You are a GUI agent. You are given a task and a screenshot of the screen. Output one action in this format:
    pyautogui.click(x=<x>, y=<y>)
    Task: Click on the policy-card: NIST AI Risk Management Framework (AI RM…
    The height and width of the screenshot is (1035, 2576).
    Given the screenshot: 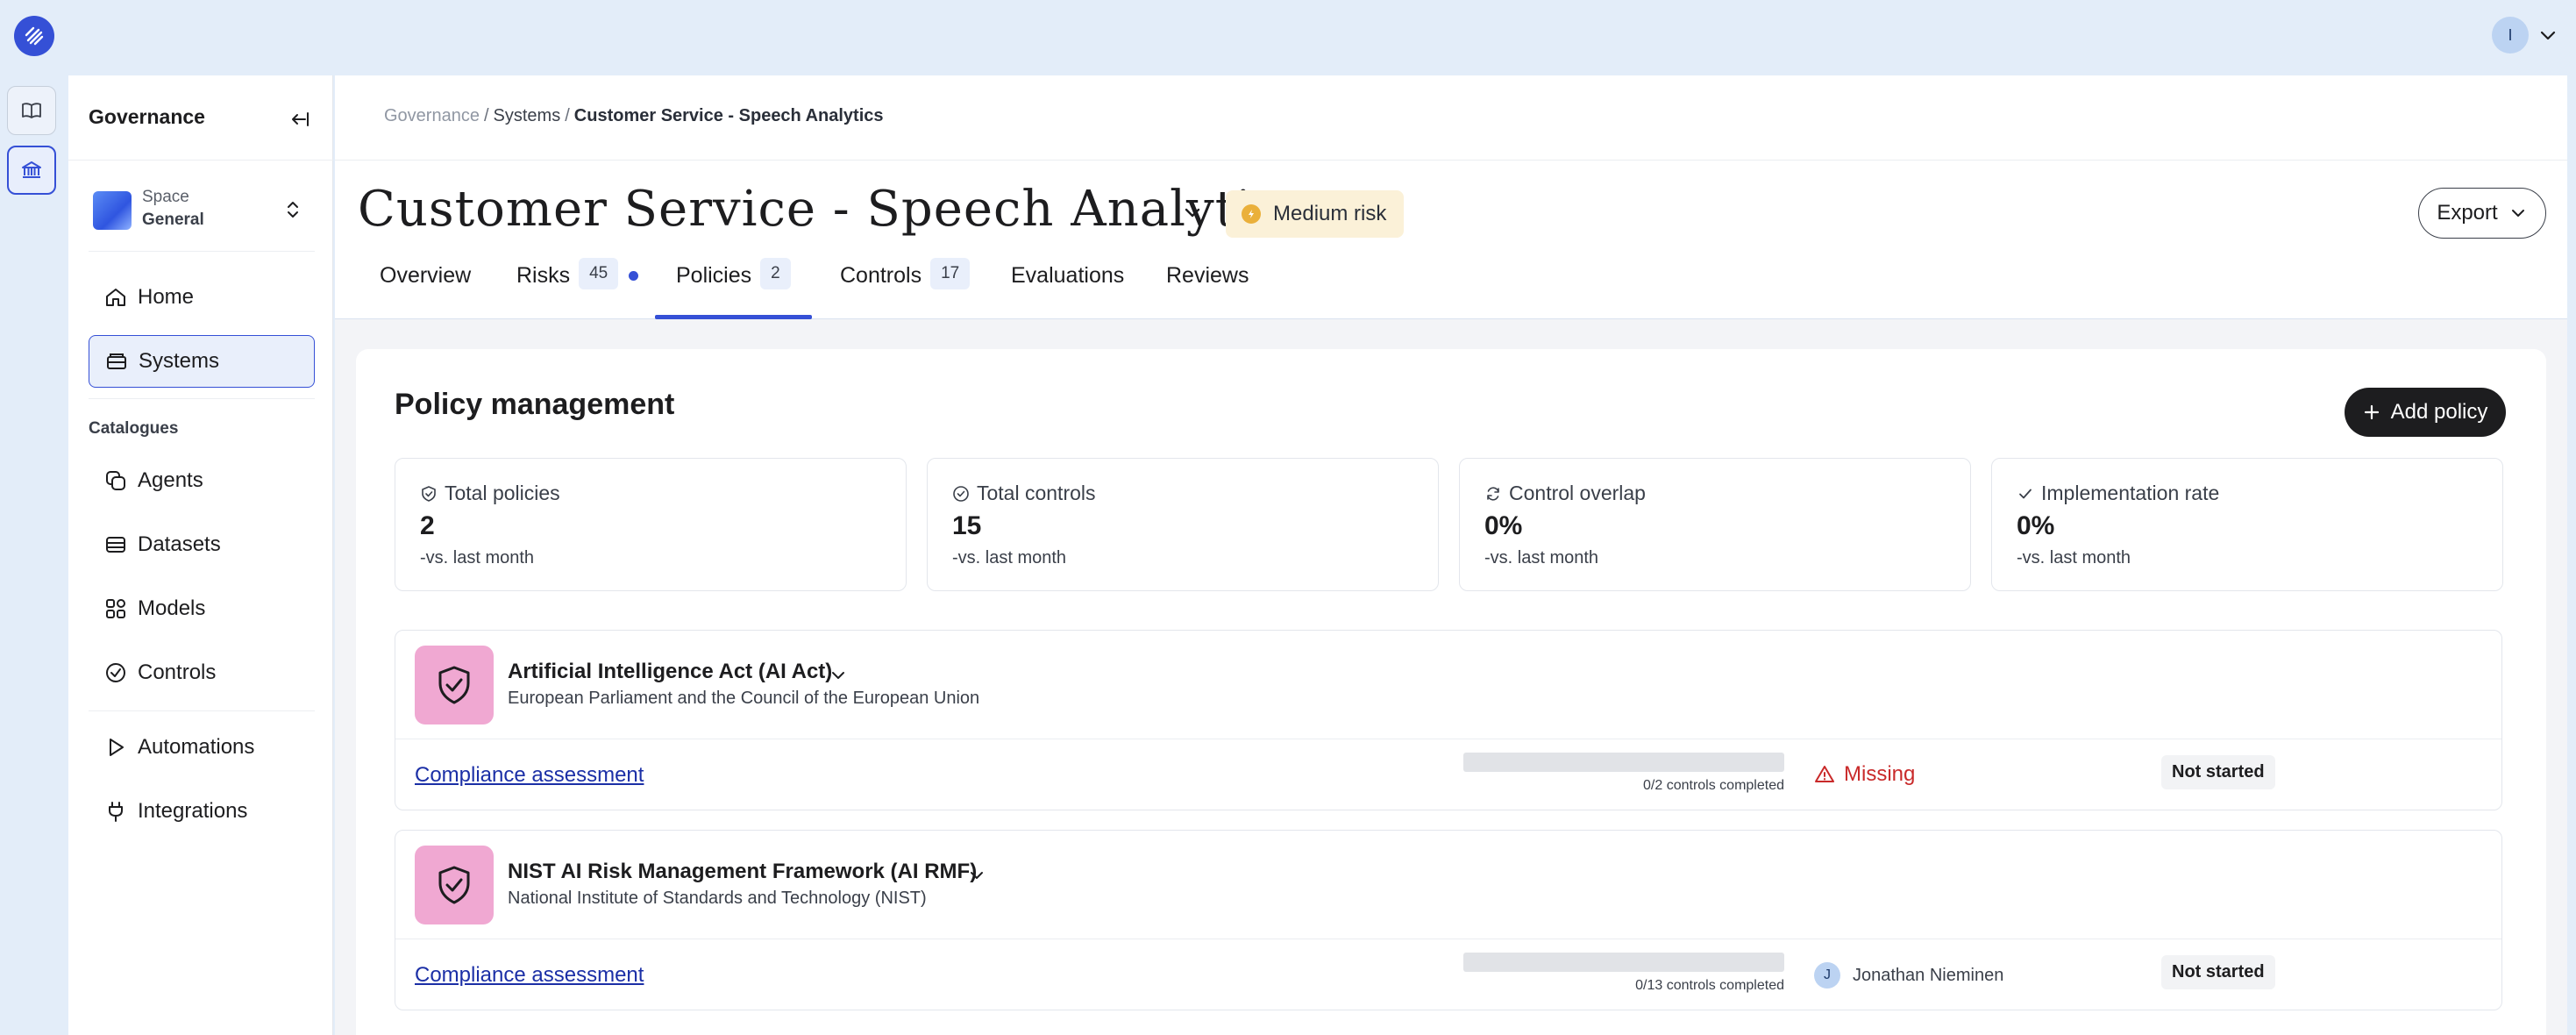 What is the action you would take?
    pyautogui.click(x=1448, y=920)
    